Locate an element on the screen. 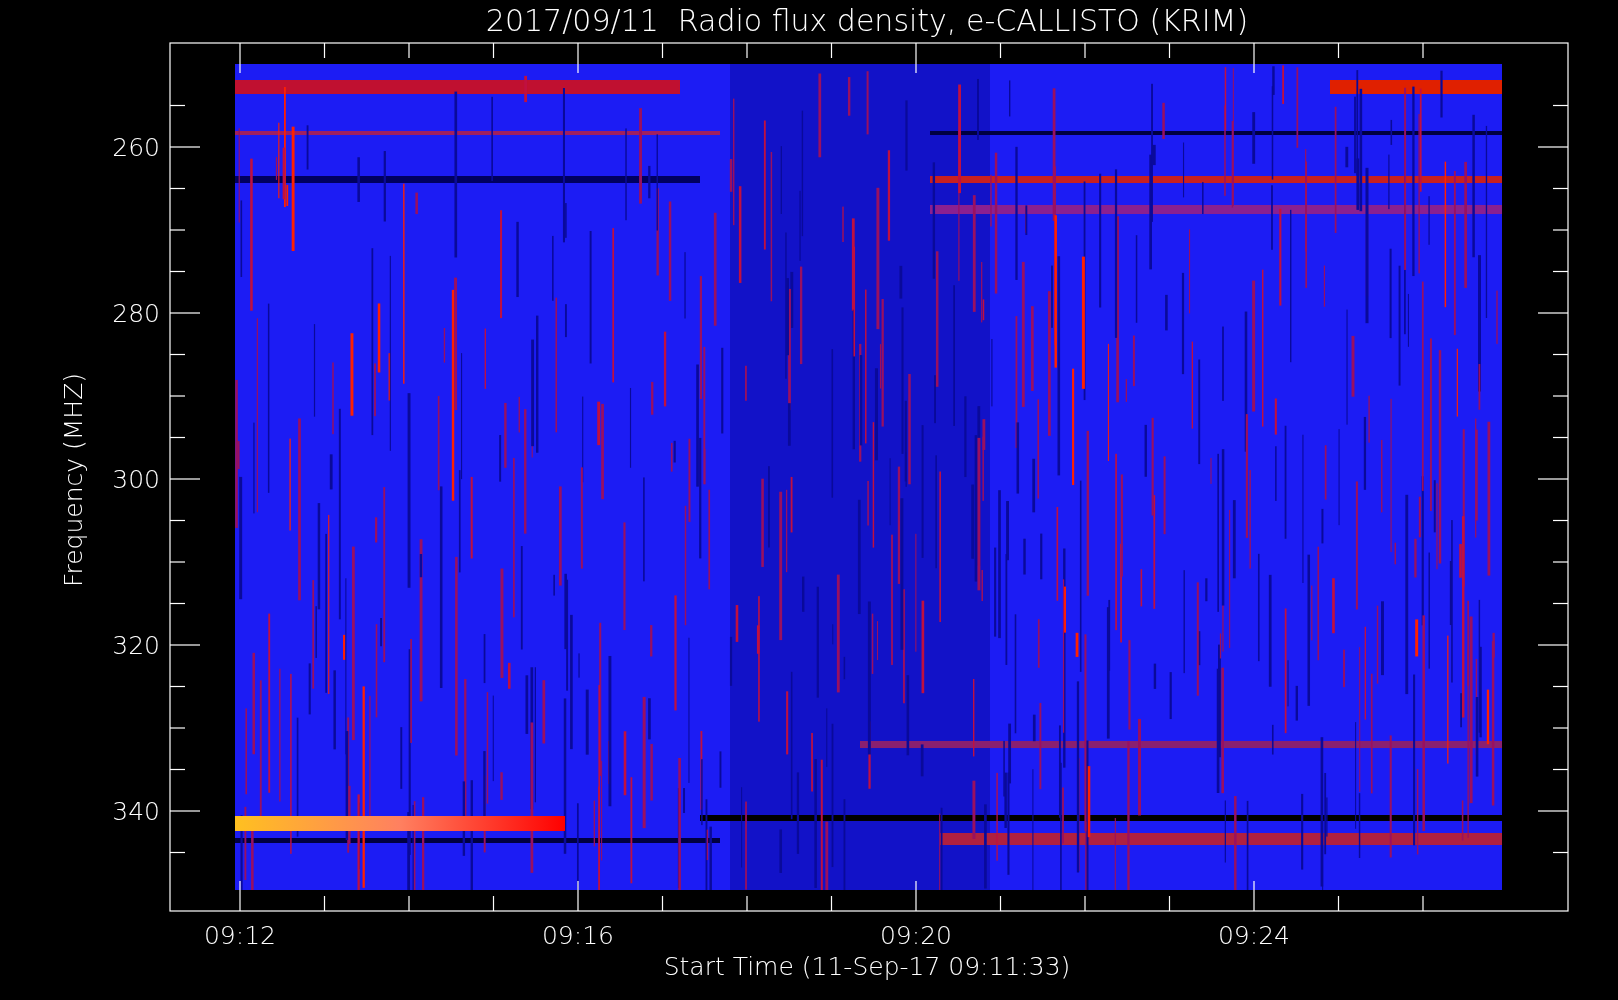 The height and width of the screenshot is (1000, 1618). y-tick-label: 320 is located at coordinates (136, 645).